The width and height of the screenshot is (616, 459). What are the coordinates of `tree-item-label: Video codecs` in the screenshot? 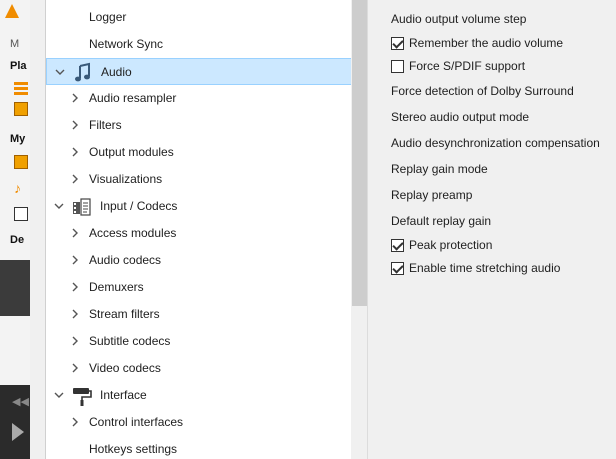 It's located at (125, 368).